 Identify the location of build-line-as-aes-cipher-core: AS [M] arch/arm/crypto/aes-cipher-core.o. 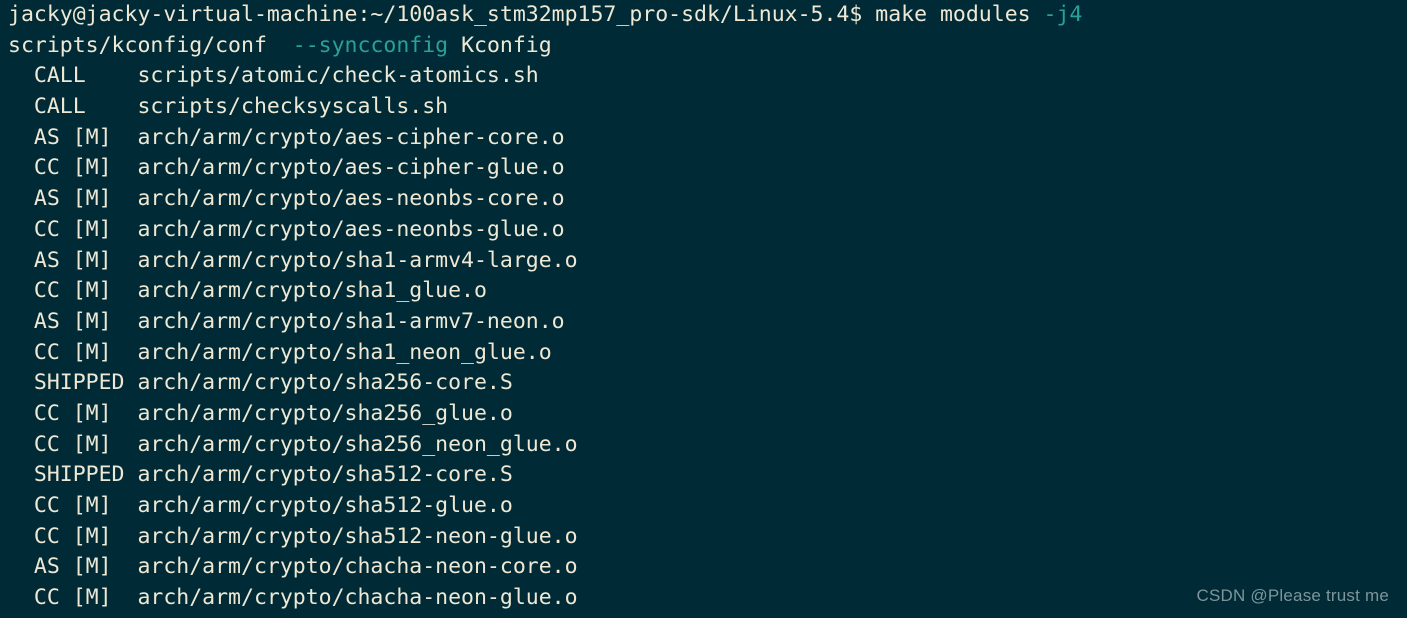
(707, 138).